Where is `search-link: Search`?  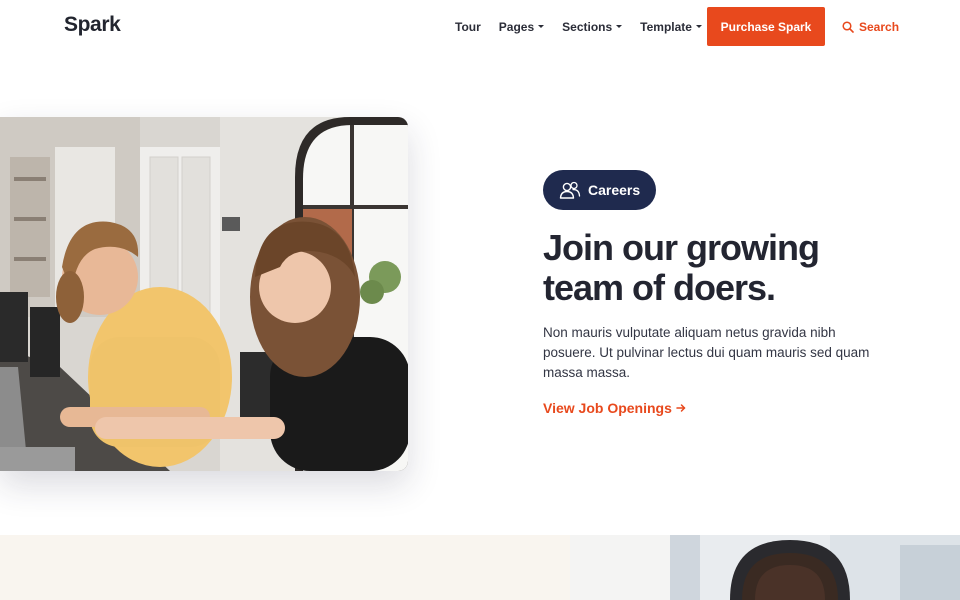
search-link: Search is located at coordinates (870, 27).